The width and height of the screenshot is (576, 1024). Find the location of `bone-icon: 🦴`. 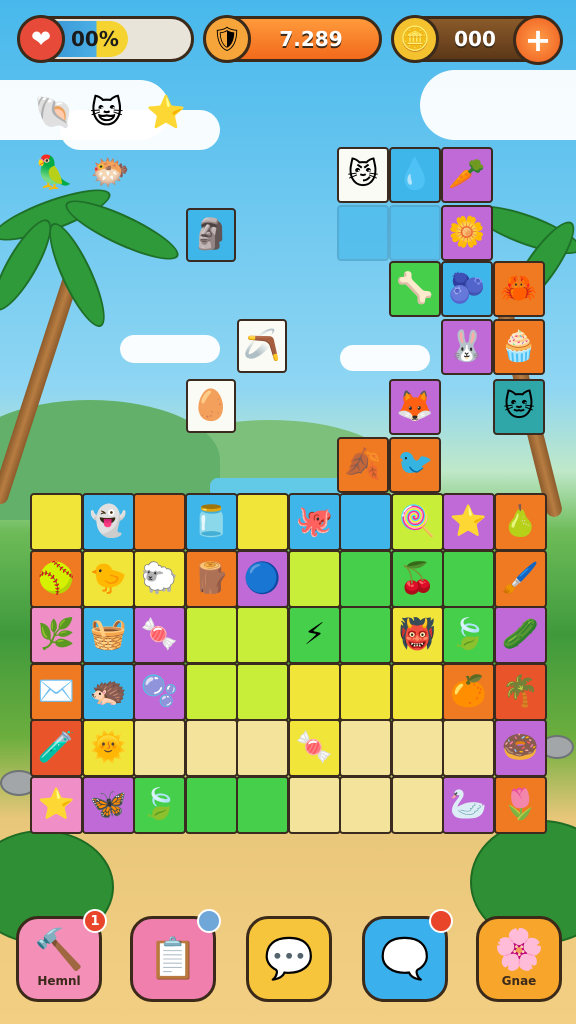

bone-icon: 🦴 is located at coordinates (415, 289).